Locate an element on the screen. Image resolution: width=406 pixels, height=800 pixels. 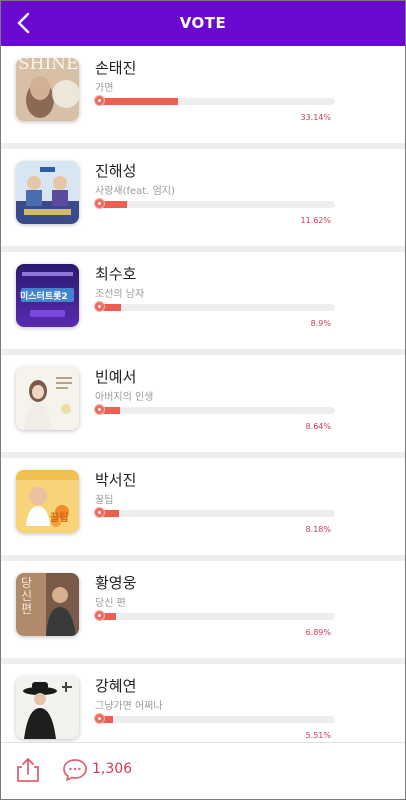
vote-item: 빈예서 아버지의 인생 8.64% is located at coordinates (203, 403).